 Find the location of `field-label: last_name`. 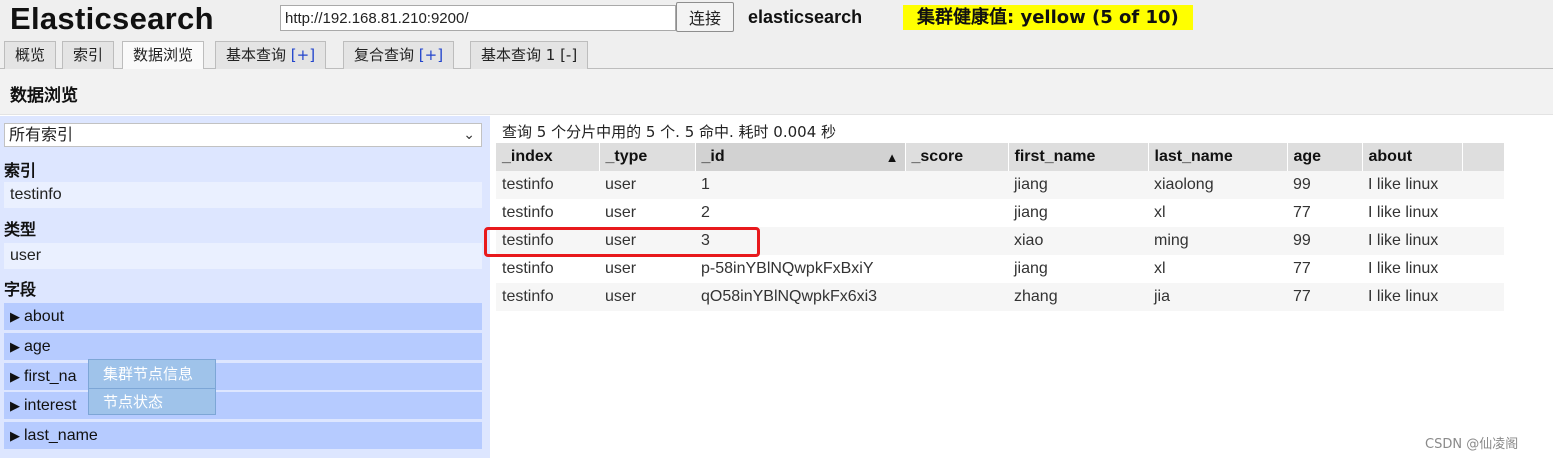

field-label: last_name is located at coordinates (61, 435).